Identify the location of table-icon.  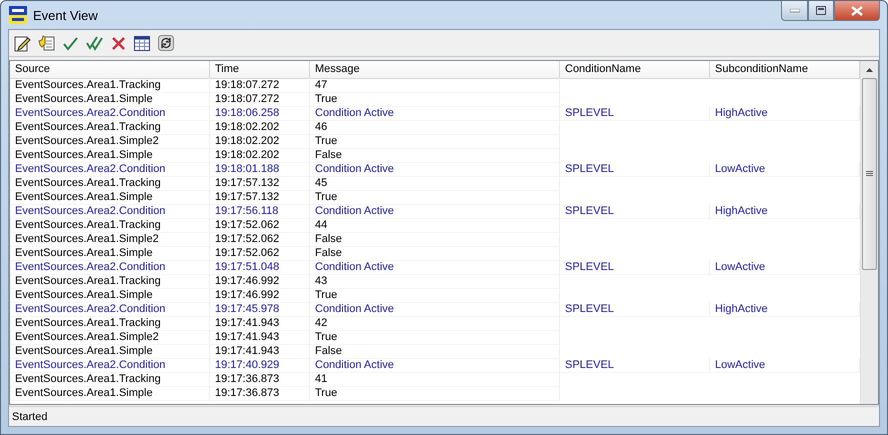
(142, 43).